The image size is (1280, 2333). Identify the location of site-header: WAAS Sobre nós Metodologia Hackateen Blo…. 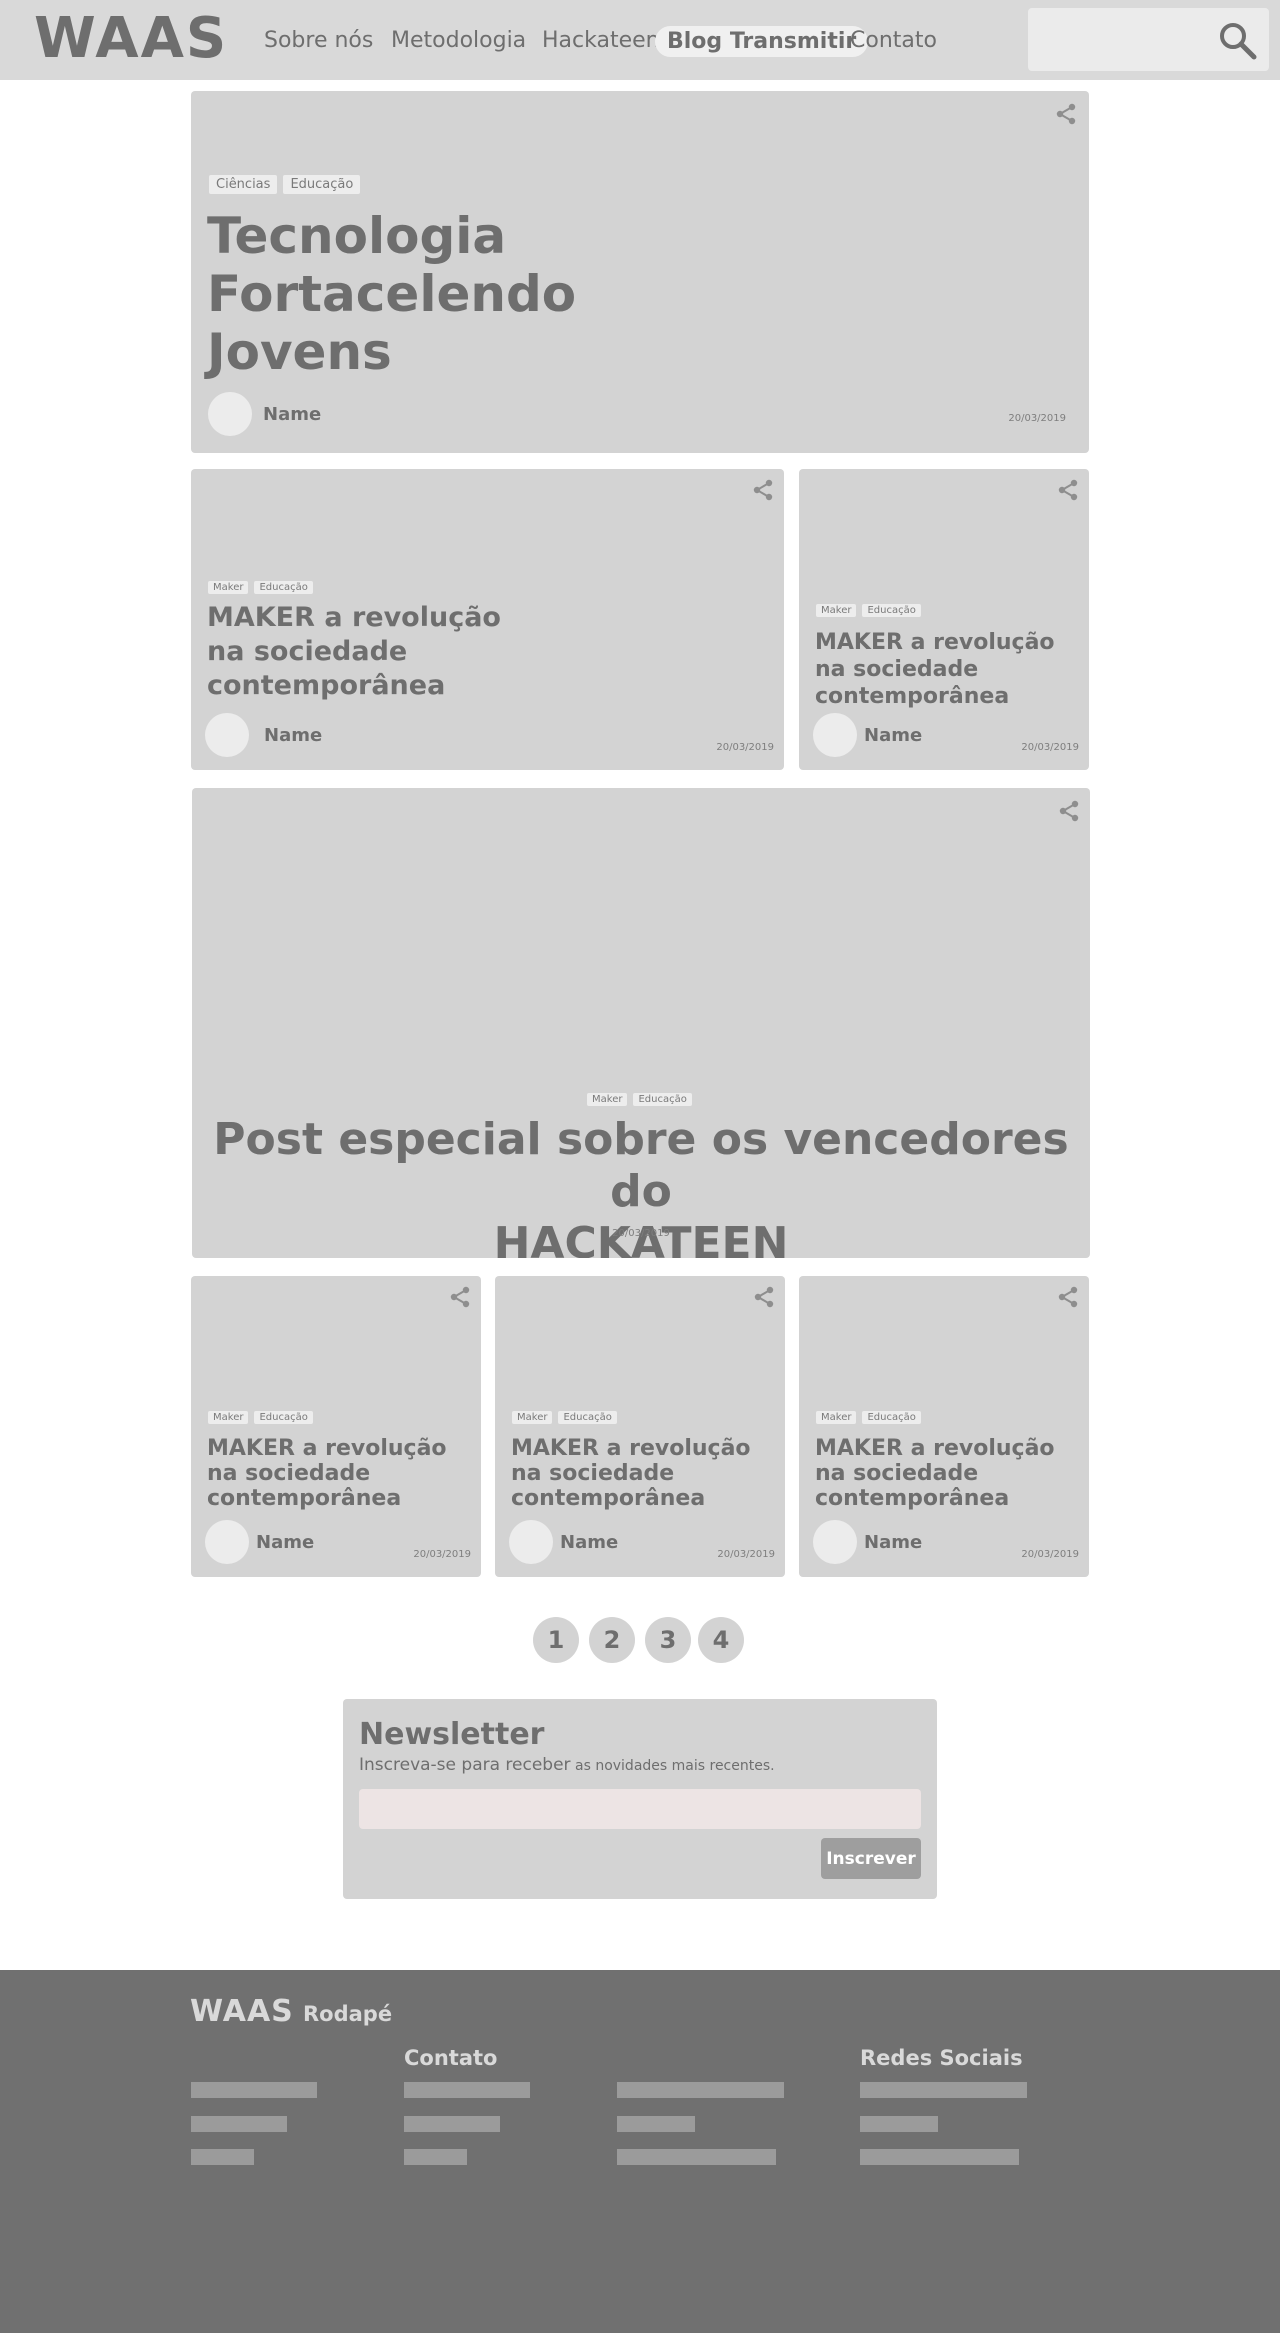
(640, 40).